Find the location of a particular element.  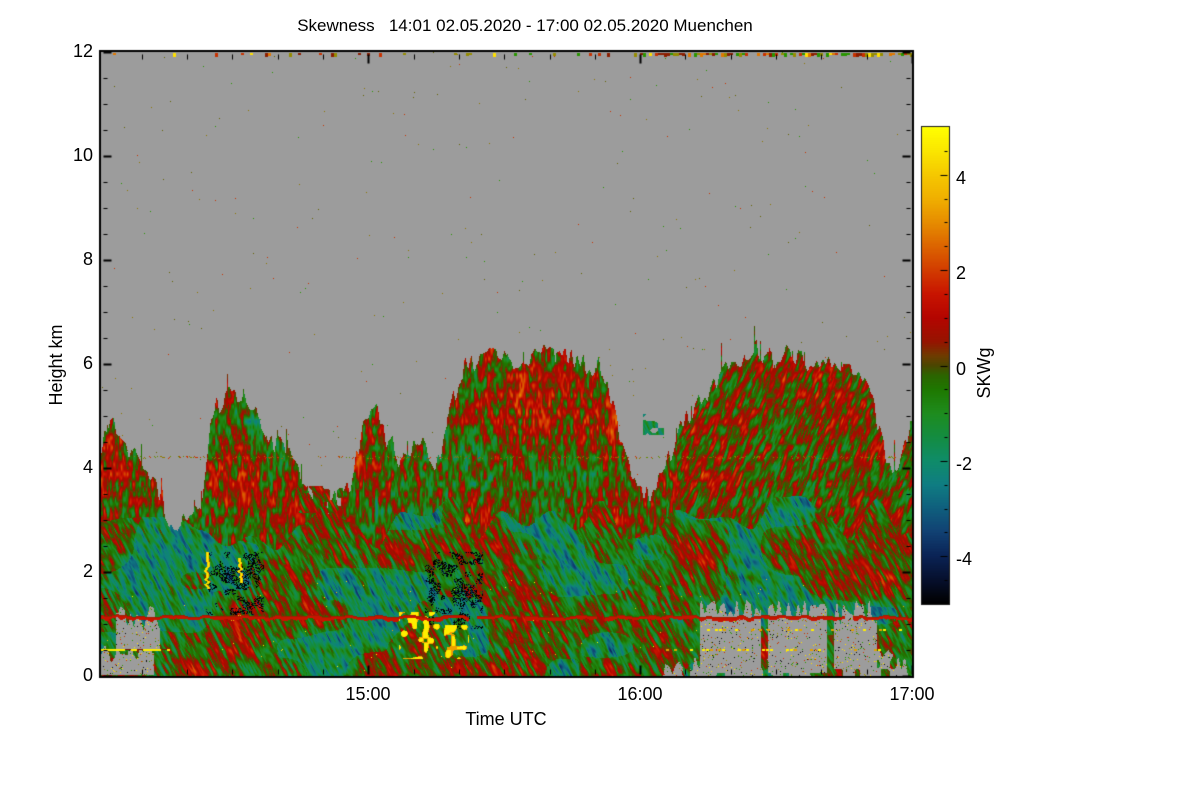

y-tick-label: 12 is located at coordinates (82, 51).